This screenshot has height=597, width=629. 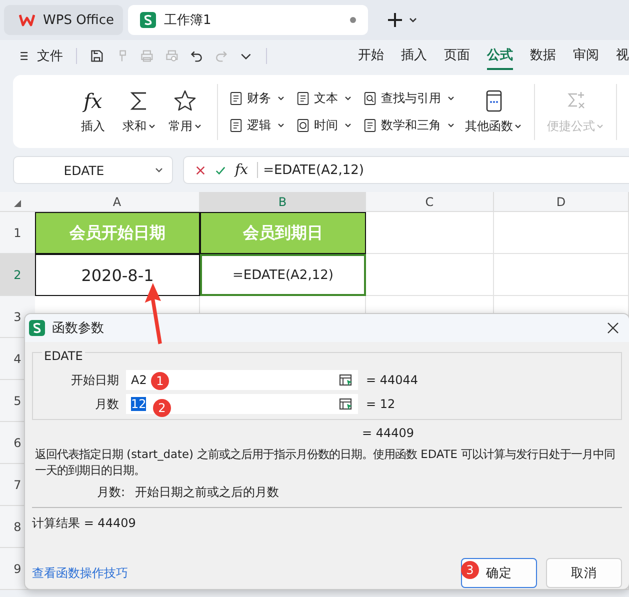 I want to click on function-icon: fx, so click(x=93, y=100).